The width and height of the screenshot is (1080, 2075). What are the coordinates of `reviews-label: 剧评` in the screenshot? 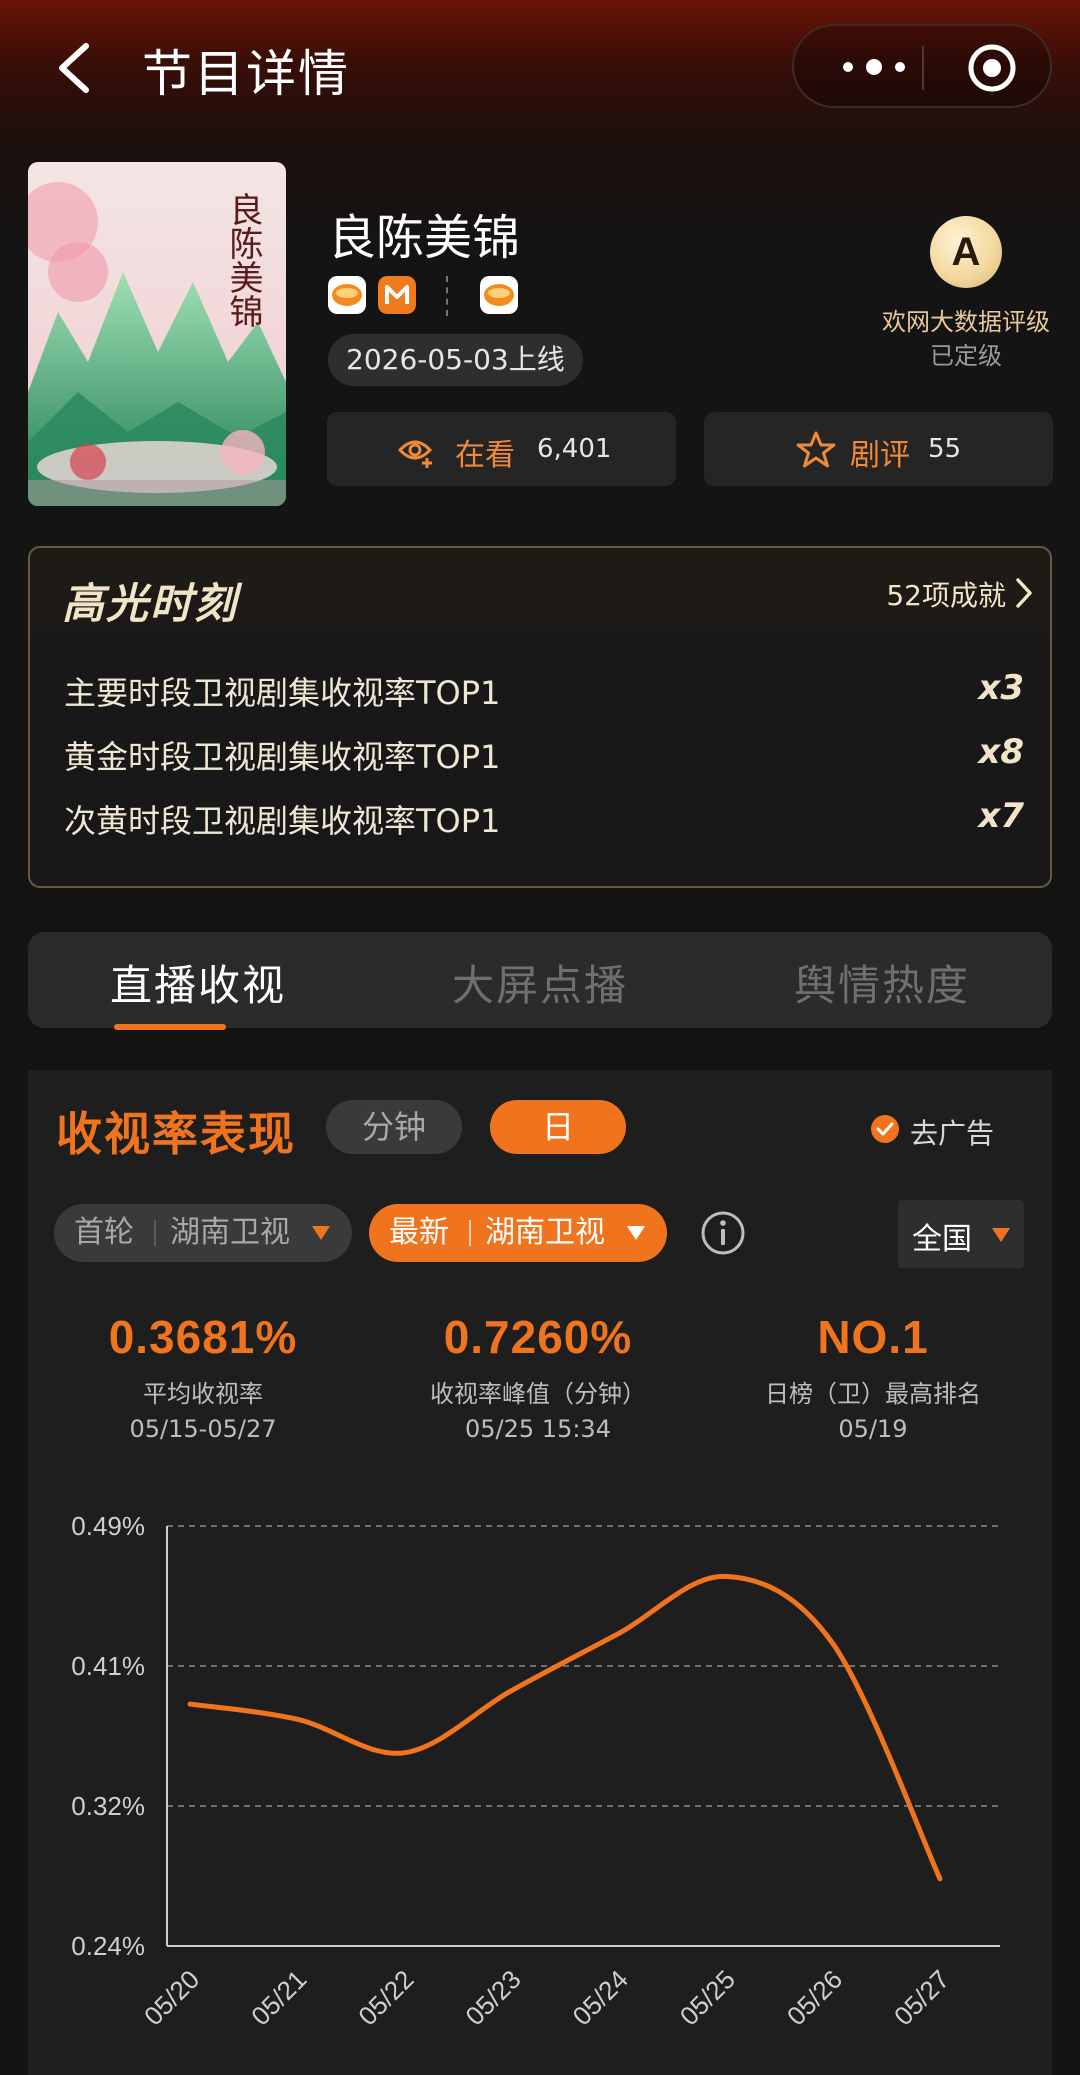 It's located at (880, 455).